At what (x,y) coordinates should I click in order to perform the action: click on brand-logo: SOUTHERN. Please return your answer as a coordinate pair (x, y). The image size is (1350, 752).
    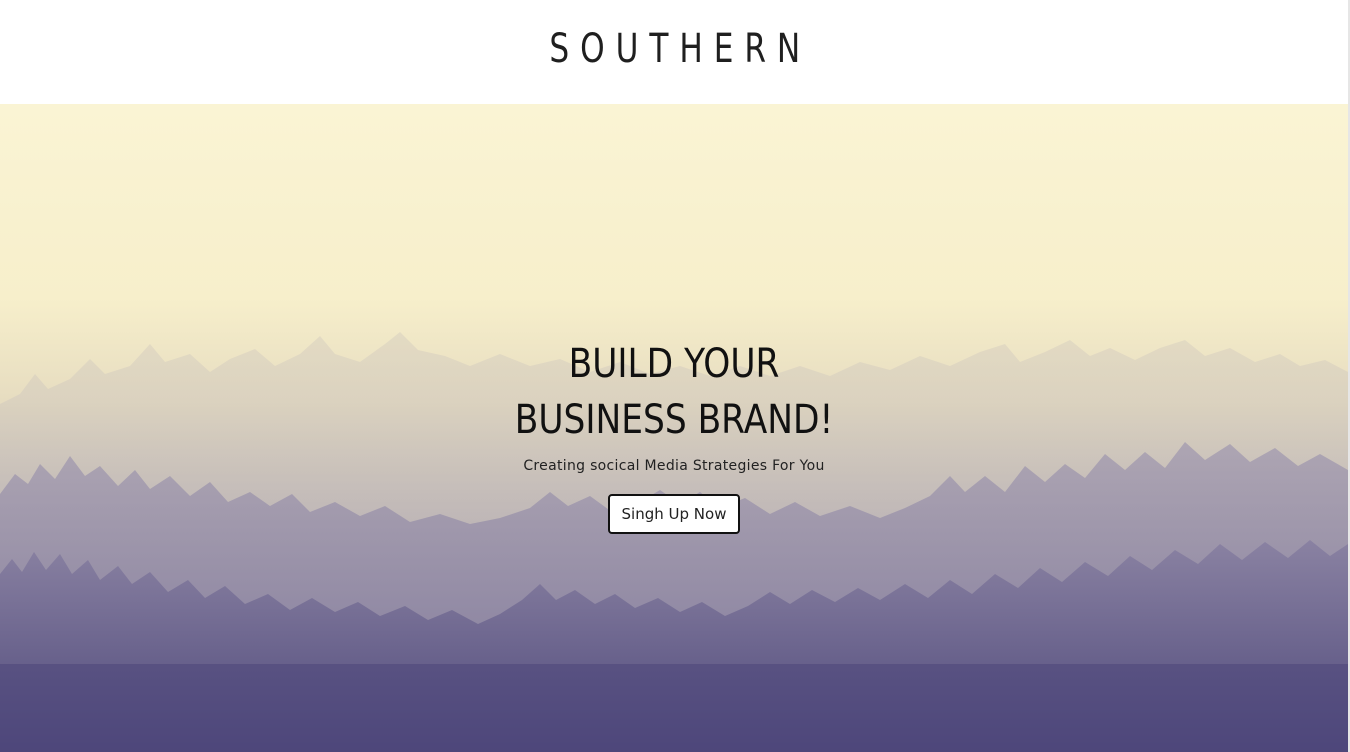
    Looking at the image, I should click on (675, 49).